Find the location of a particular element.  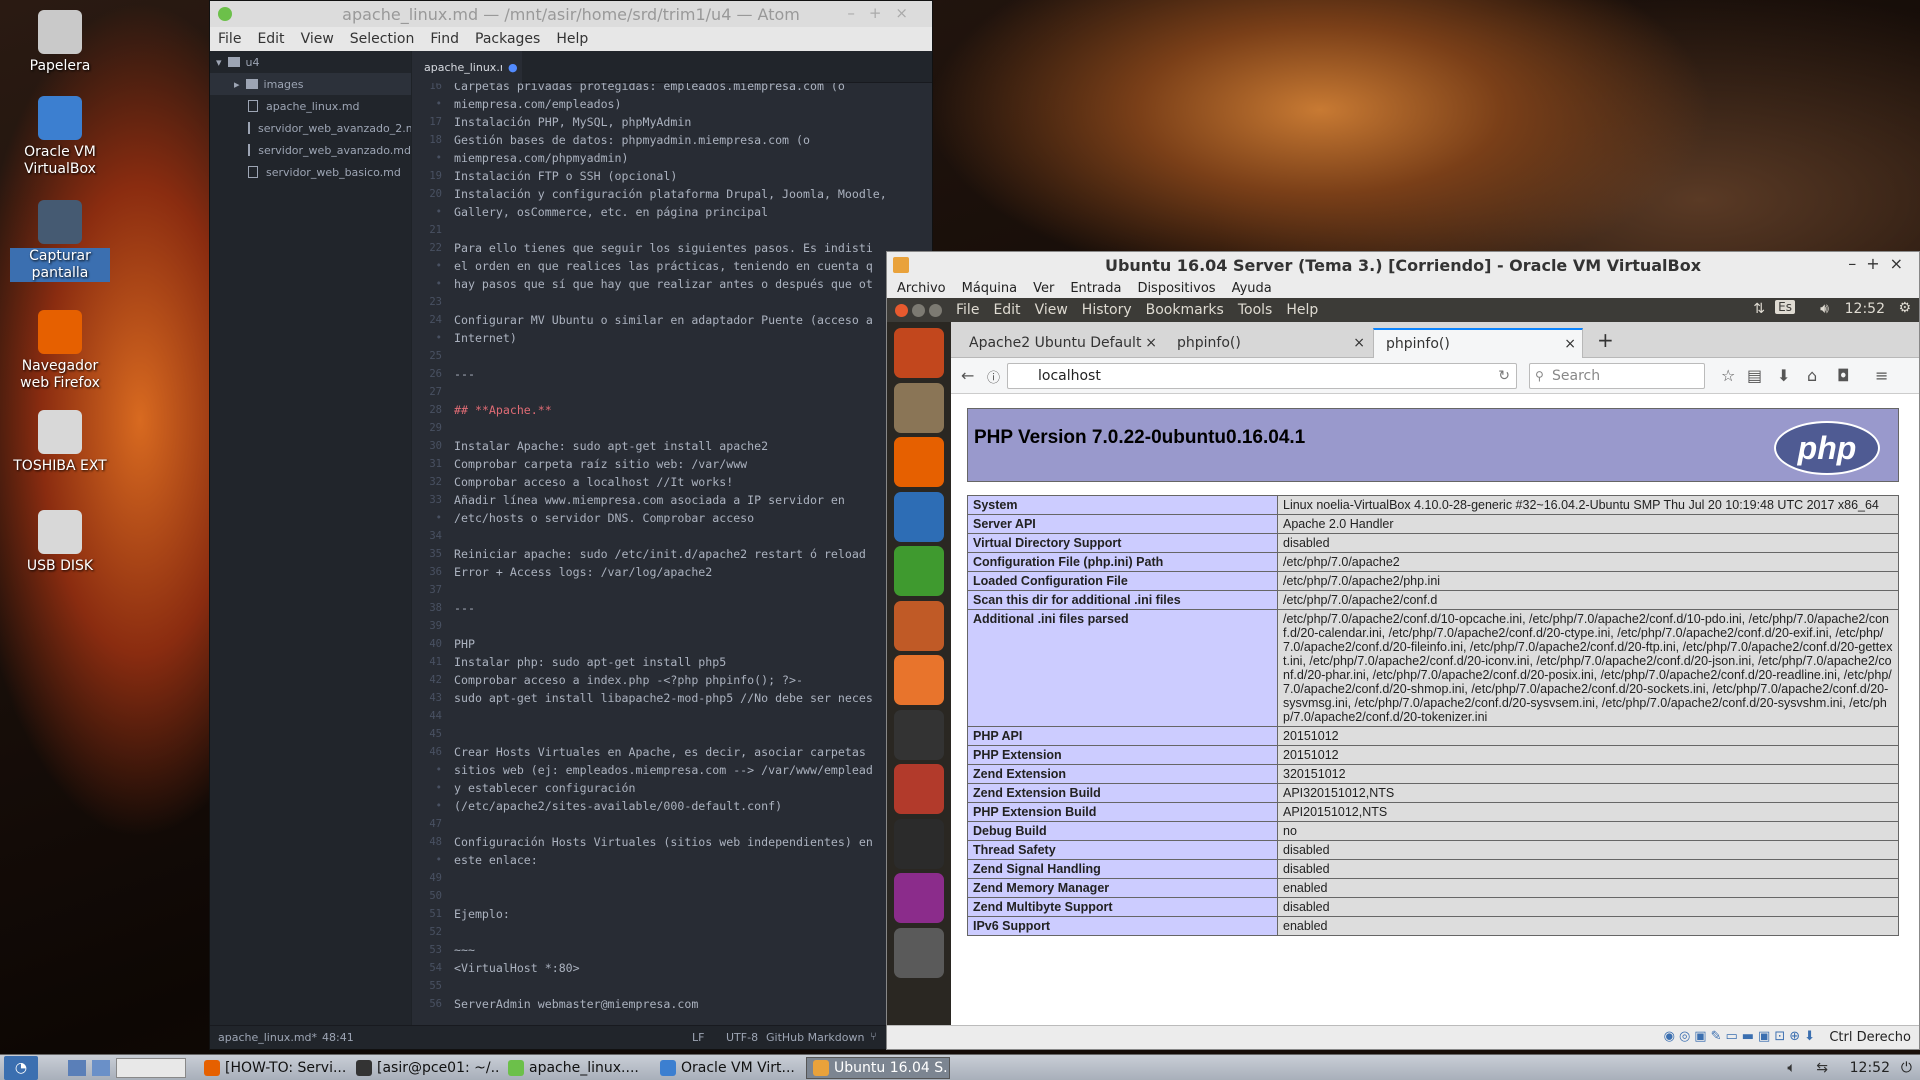

menu-edit: Edit is located at coordinates (270, 39).